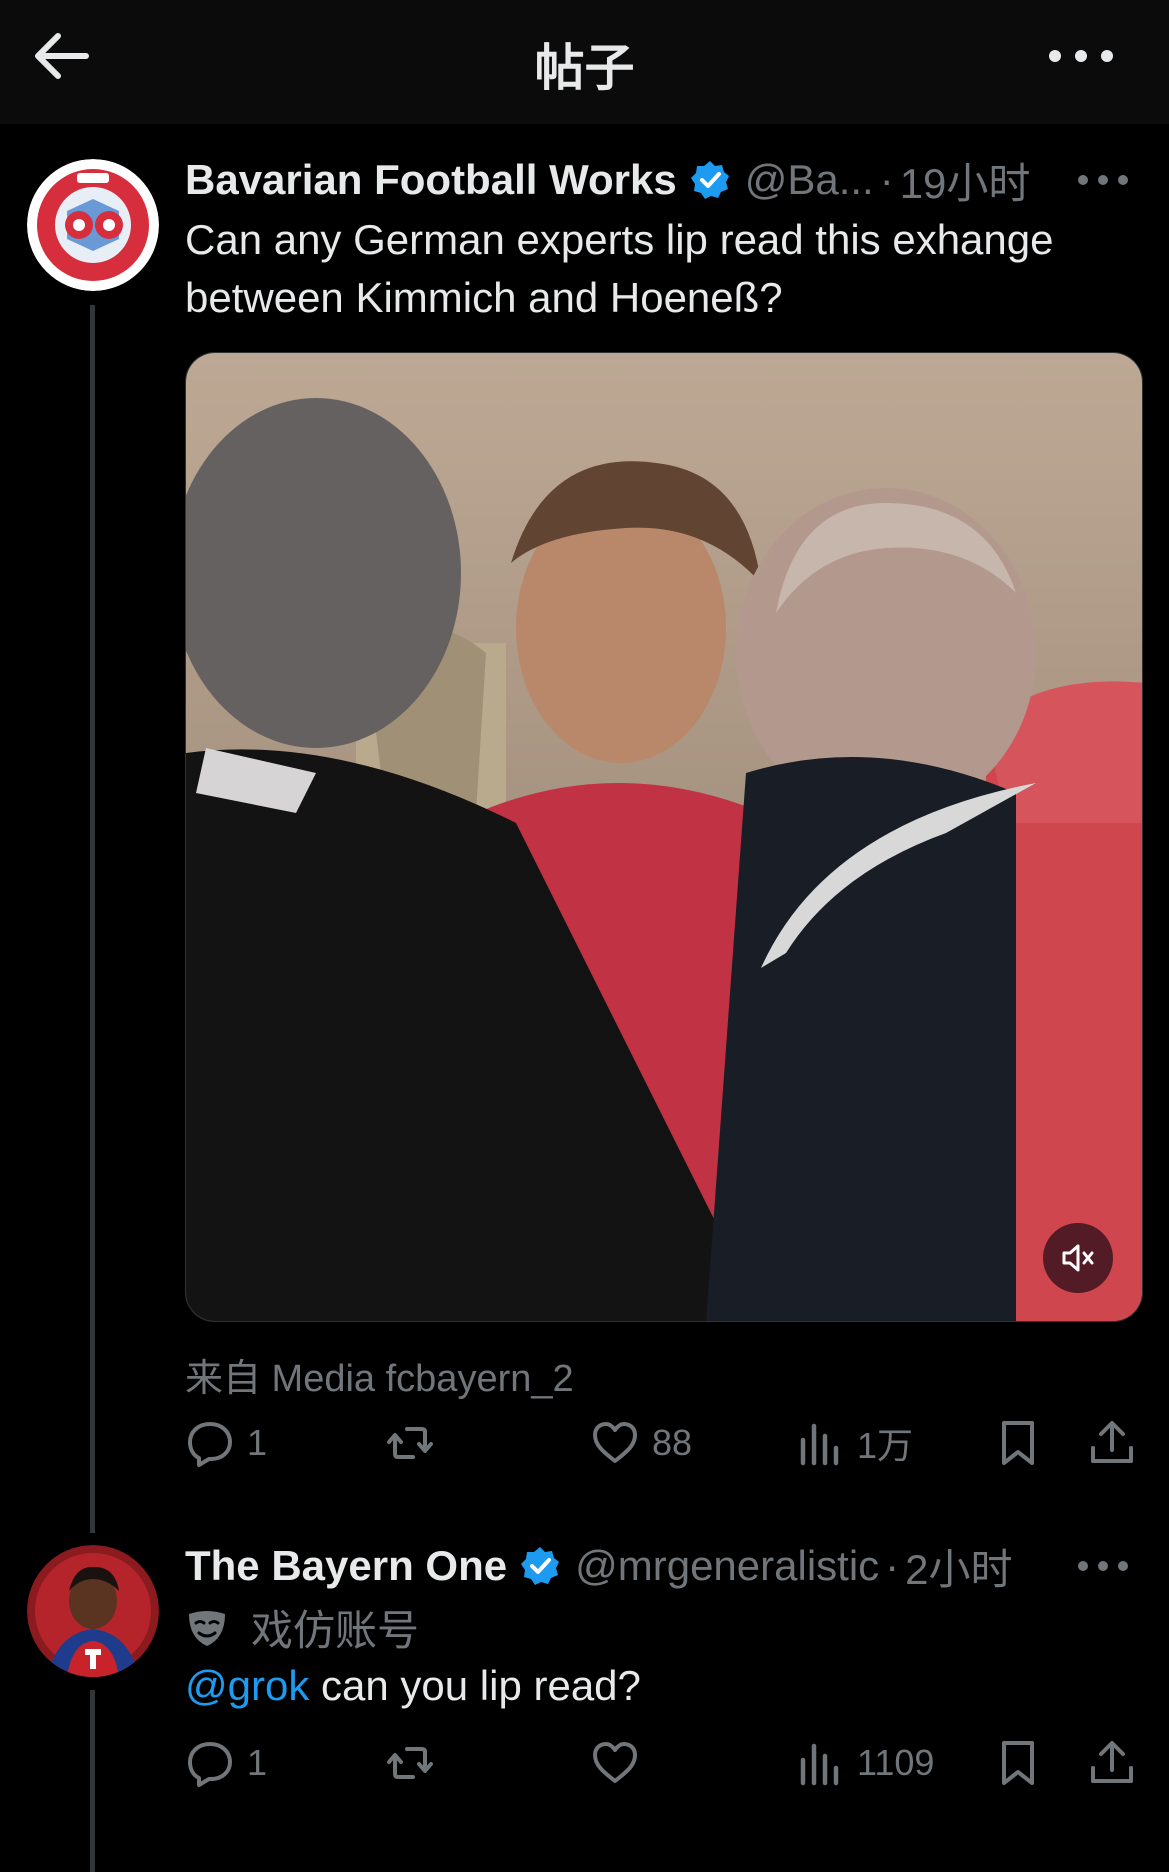  Describe the element at coordinates (257, 1762) in the screenshot. I see `reply-count: 1` at that location.